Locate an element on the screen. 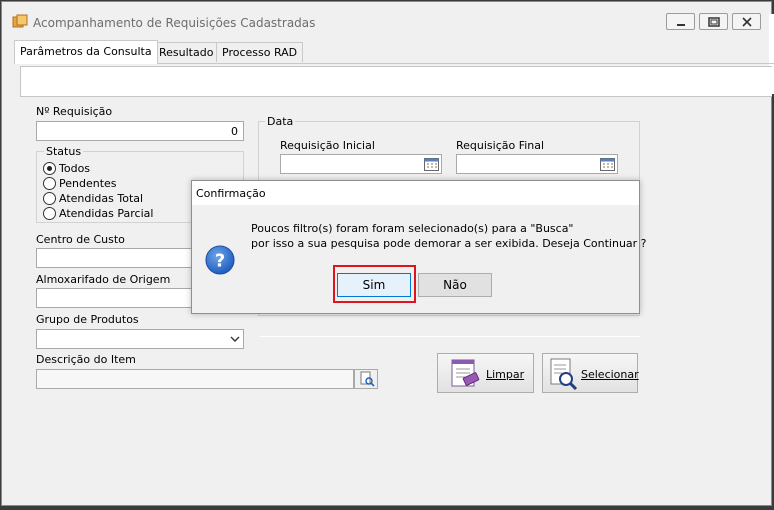 This screenshot has height=510, width=774. chevron-down-icon is located at coordinates (235, 339).